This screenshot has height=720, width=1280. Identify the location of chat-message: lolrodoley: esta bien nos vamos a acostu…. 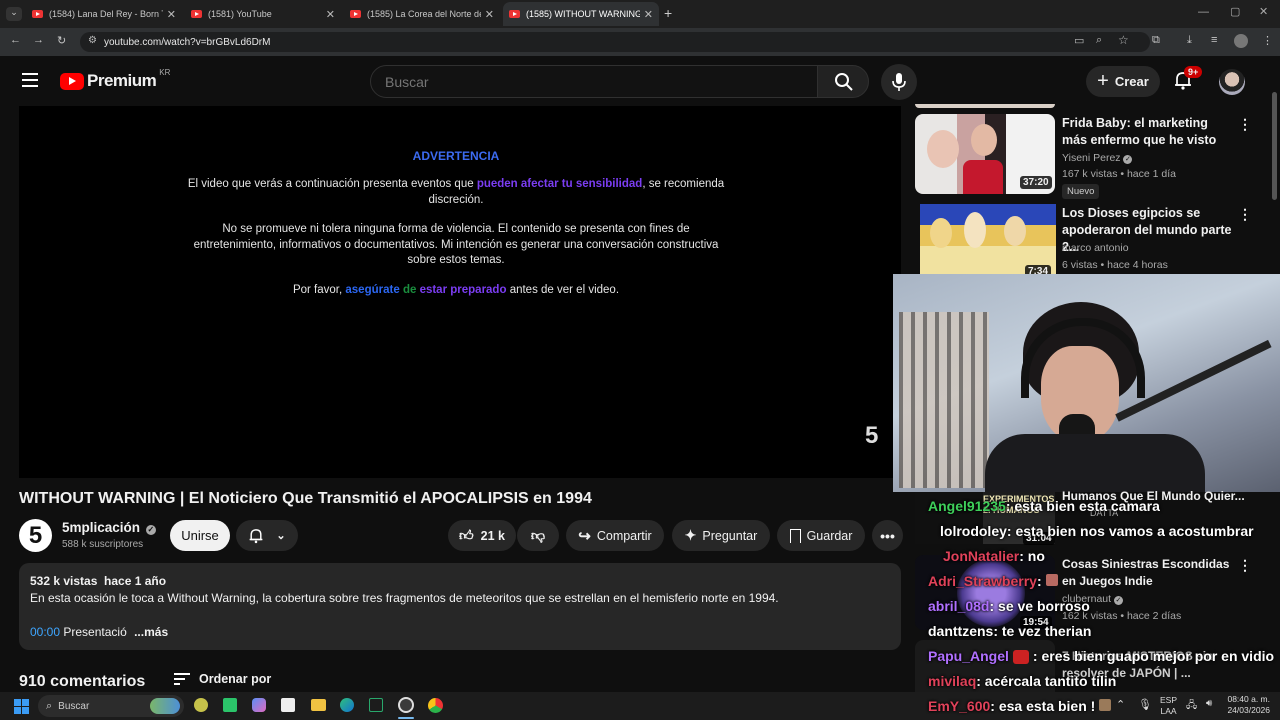
(1097, 531).